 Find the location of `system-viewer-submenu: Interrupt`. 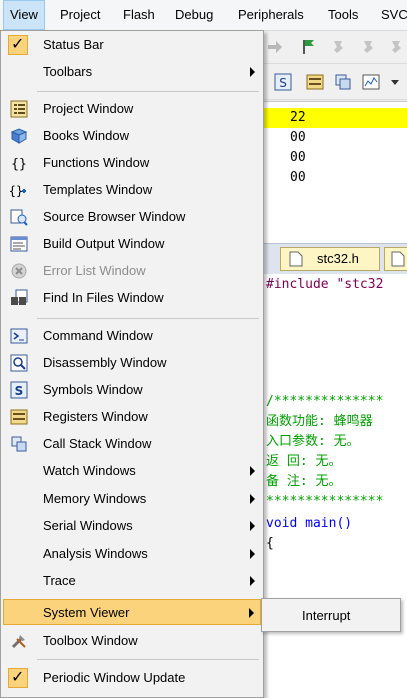

system-viewer-submenu: Interrupt is located at coordinates (331, 615).